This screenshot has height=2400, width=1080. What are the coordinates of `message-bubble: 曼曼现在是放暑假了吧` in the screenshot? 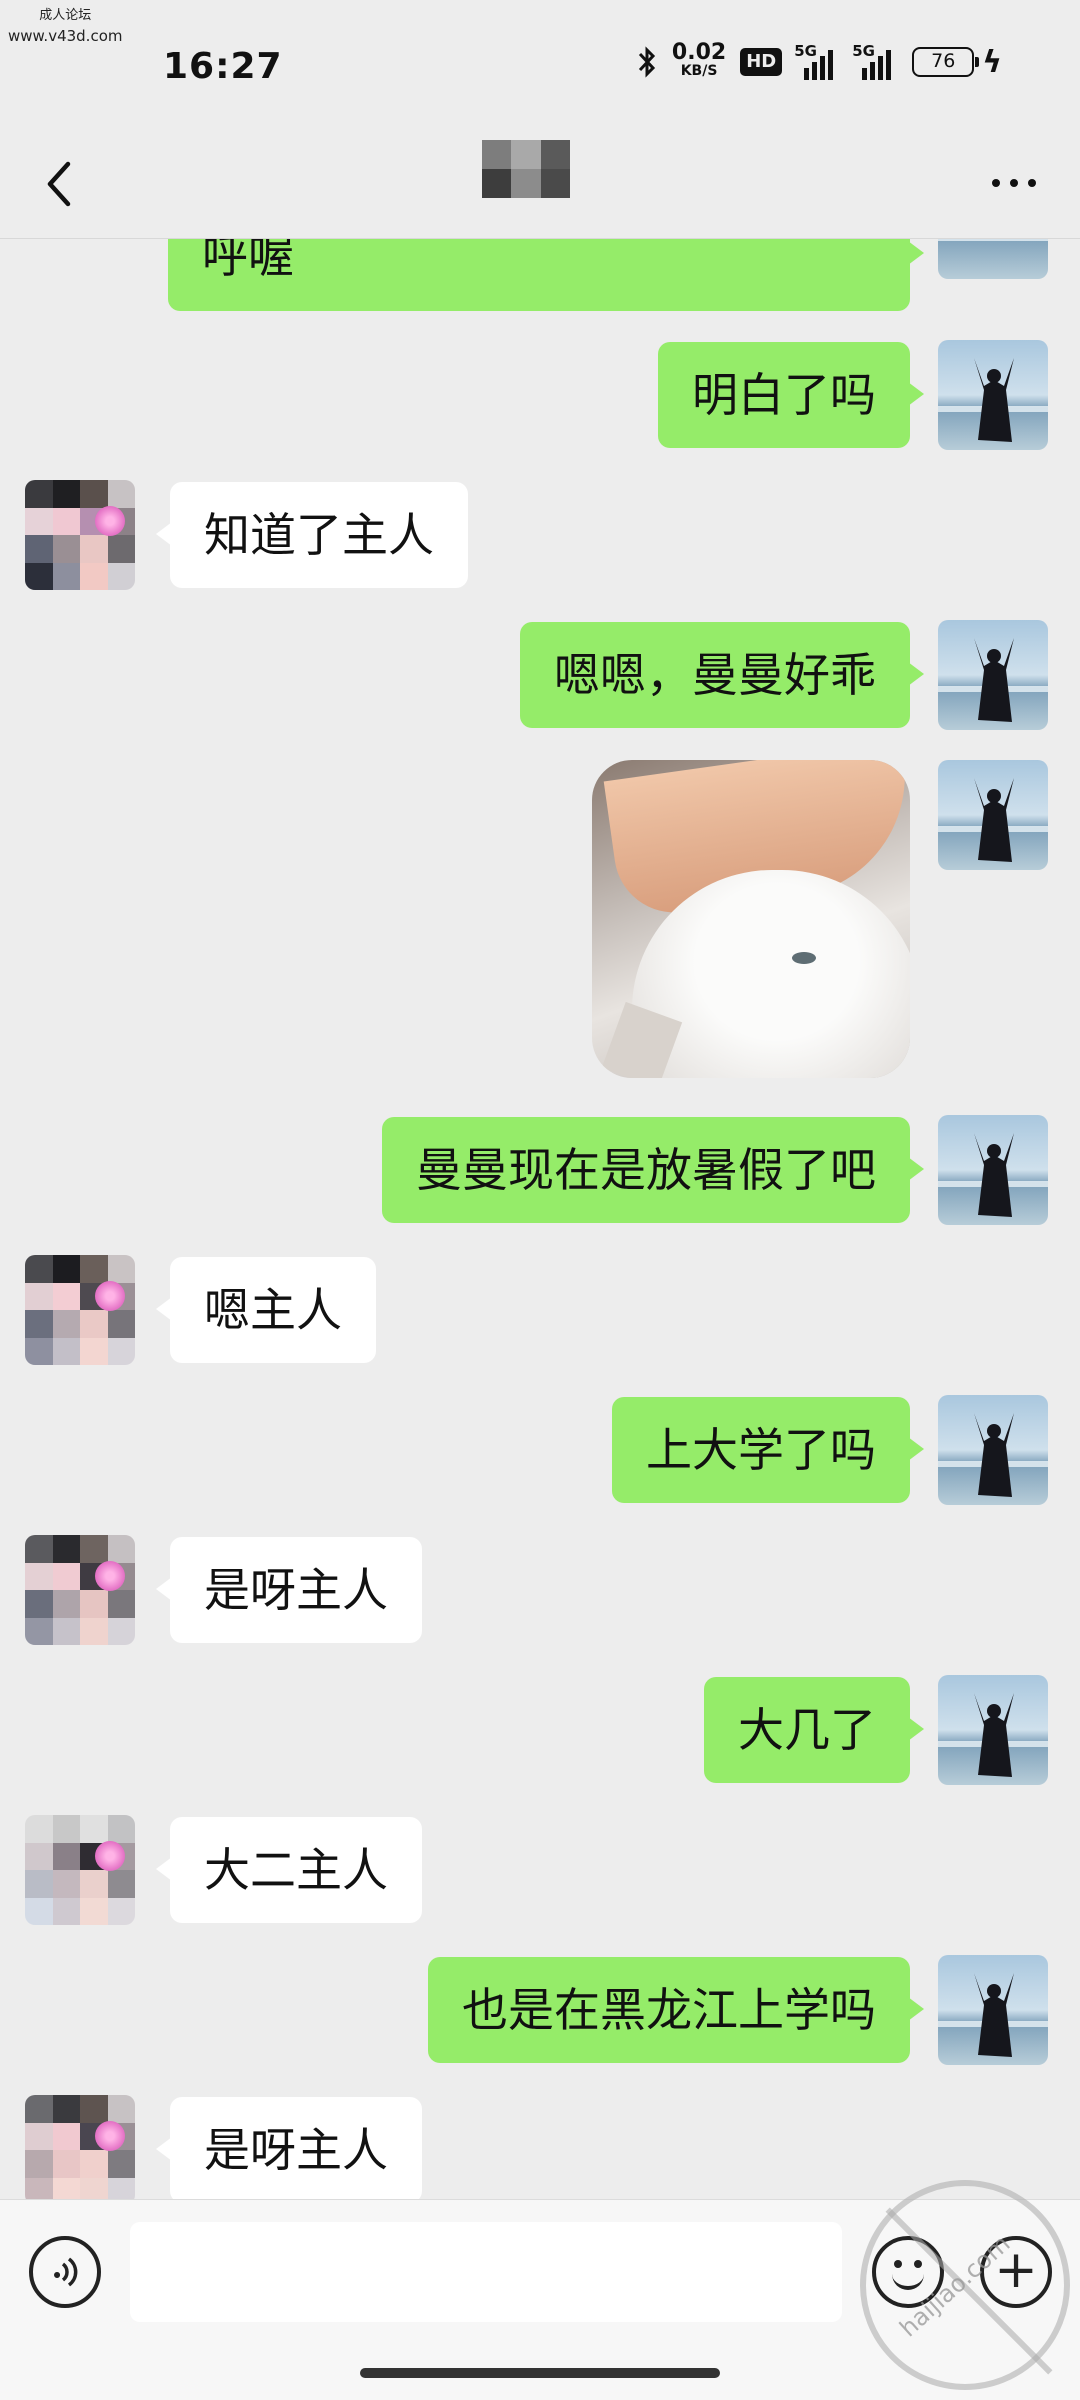 It's located at (653, 1170).